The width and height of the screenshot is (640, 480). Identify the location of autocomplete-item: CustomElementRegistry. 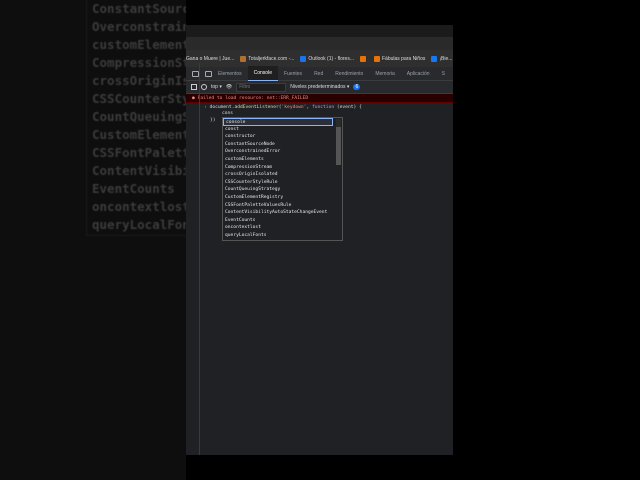
(282, 198).